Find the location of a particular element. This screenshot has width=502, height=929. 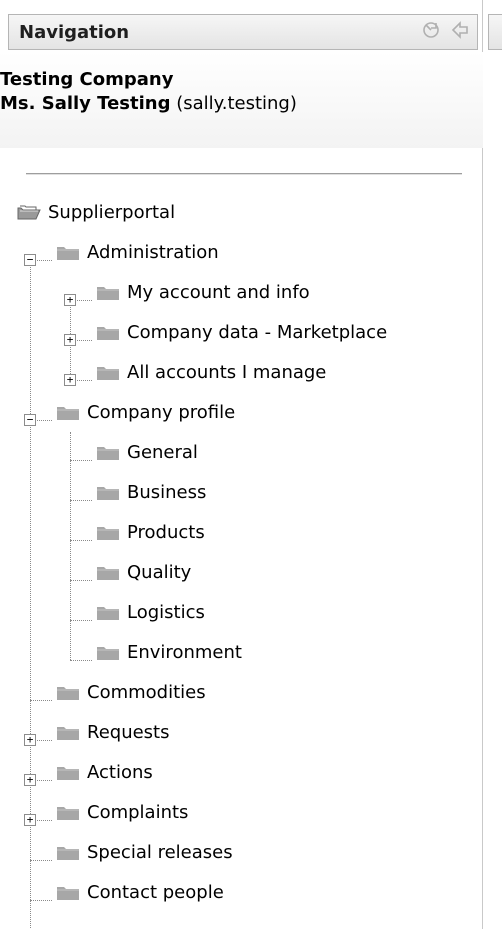

tree-label: Complaints is located at coordinates (138, 812).